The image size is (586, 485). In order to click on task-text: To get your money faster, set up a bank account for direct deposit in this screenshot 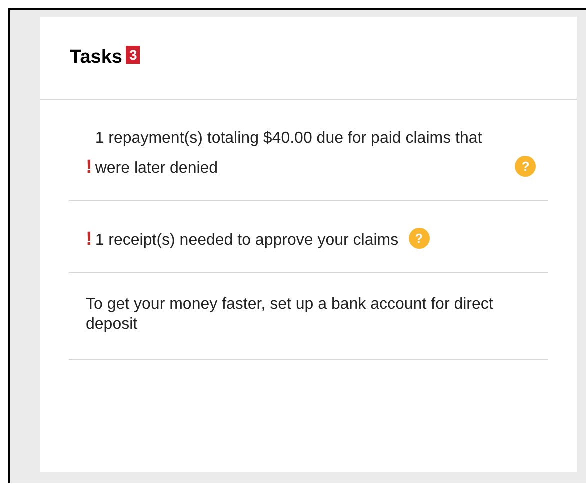, I will do `click(306, 315)`.